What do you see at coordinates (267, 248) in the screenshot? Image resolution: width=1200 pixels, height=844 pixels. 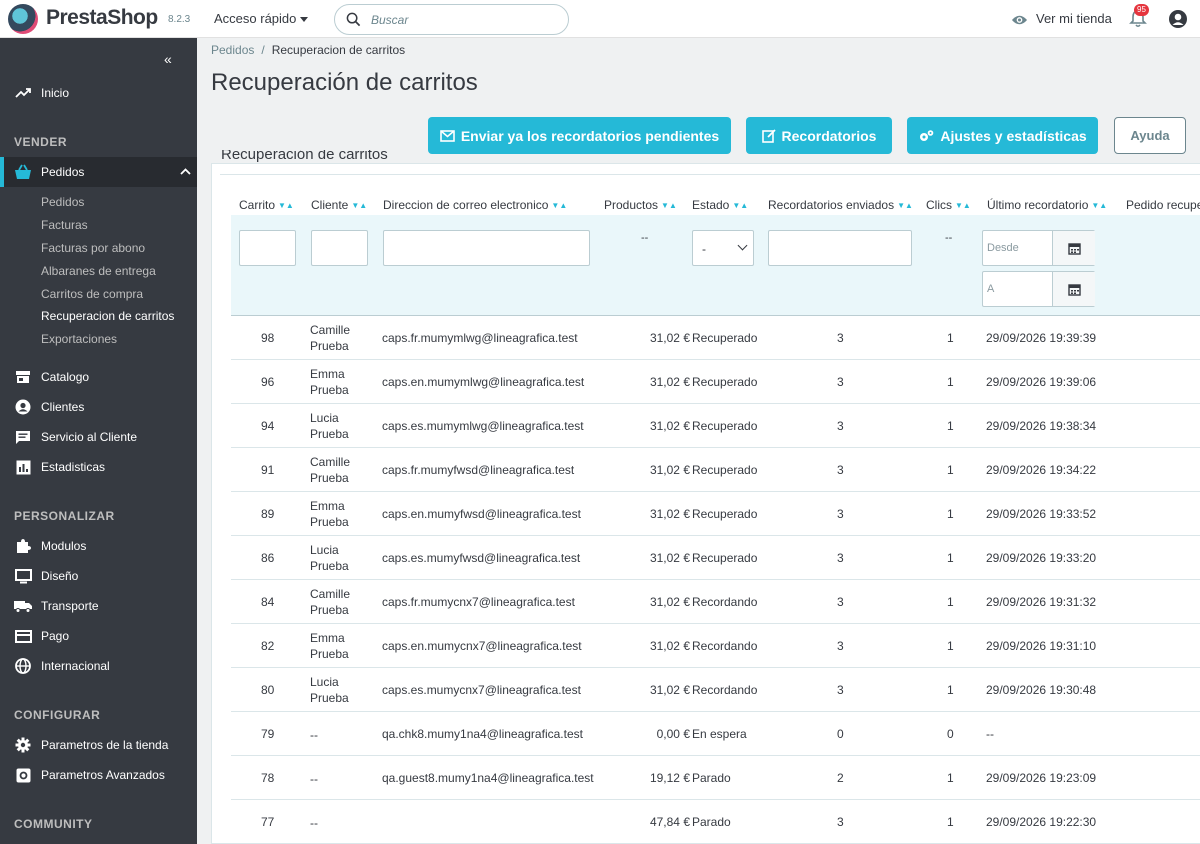 I see `filter-carrito-input` at bounding box center [267, 248].